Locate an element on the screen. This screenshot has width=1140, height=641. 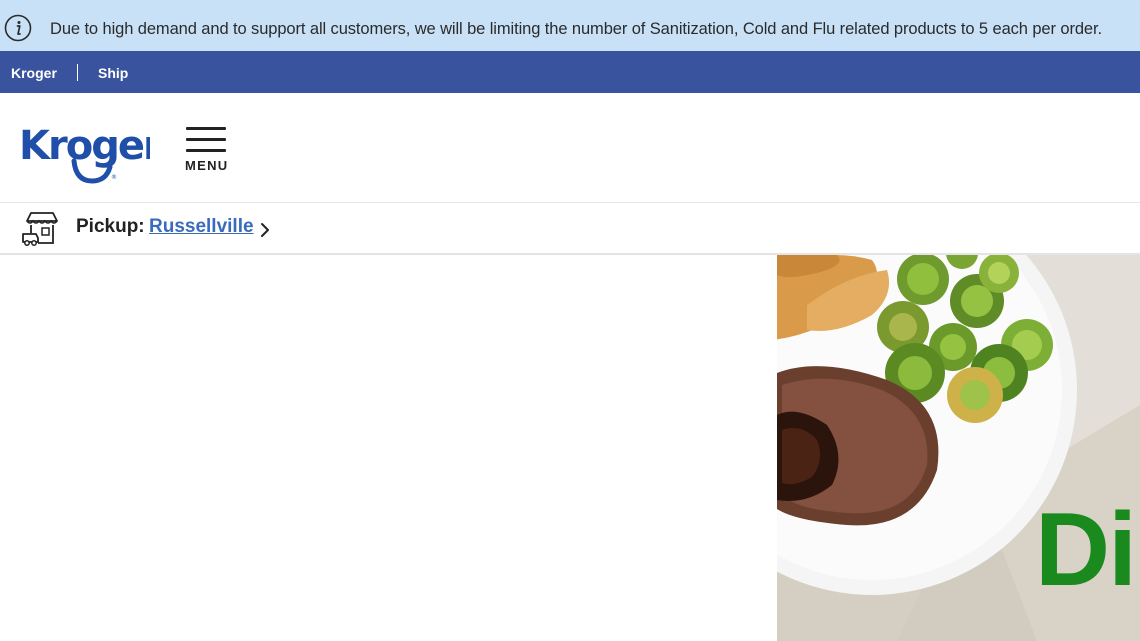
menu-button: MENU is located at coordinates (206, 148).